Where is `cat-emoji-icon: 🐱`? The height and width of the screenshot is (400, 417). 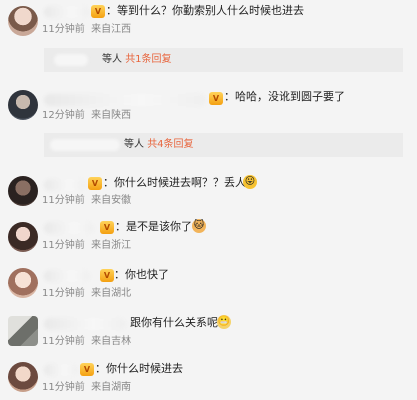
cat-emoji-icon: 🐱 is located at coordinates (199, 226).